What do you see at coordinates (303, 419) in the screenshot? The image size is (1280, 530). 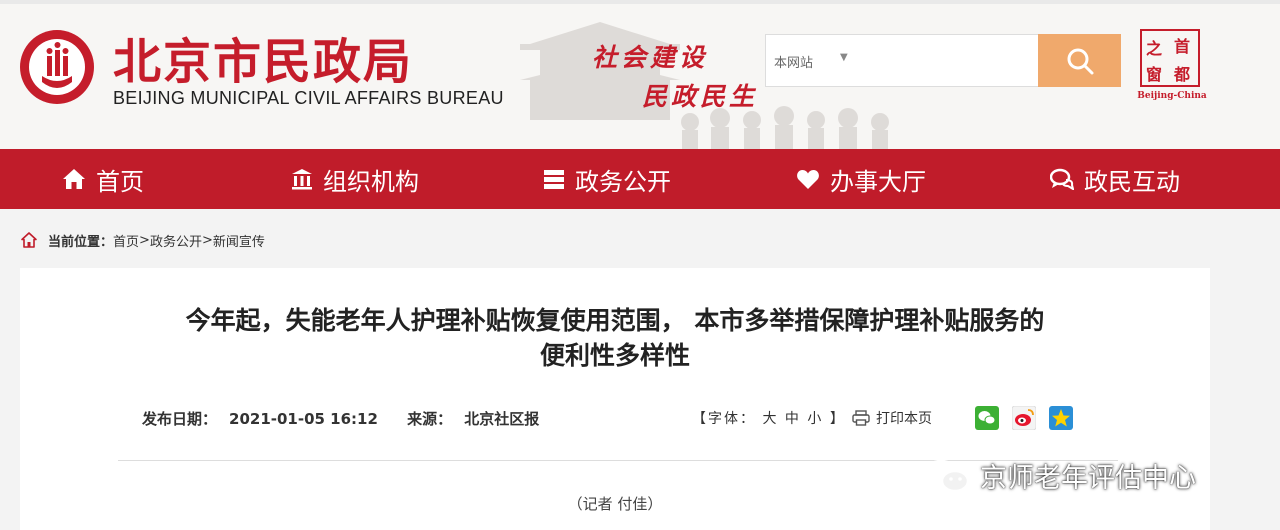 I see `publish-date: 2021-01-05 16:12` at bounding box center [303, 419].